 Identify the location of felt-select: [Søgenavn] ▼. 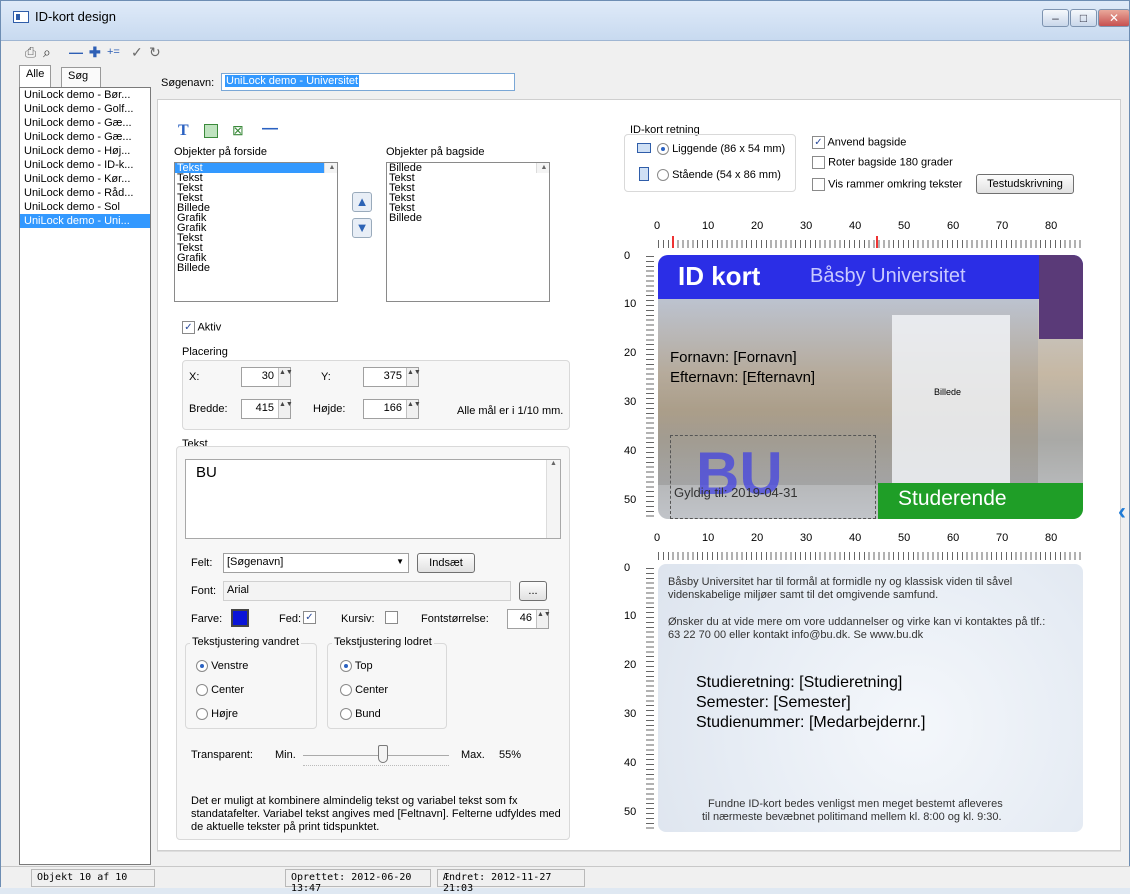
(316, 563).